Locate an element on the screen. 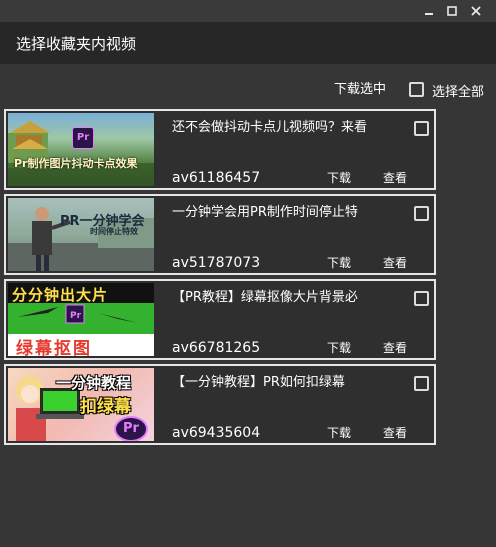  video-id: av66781265 is located at coordinates (216, 348).